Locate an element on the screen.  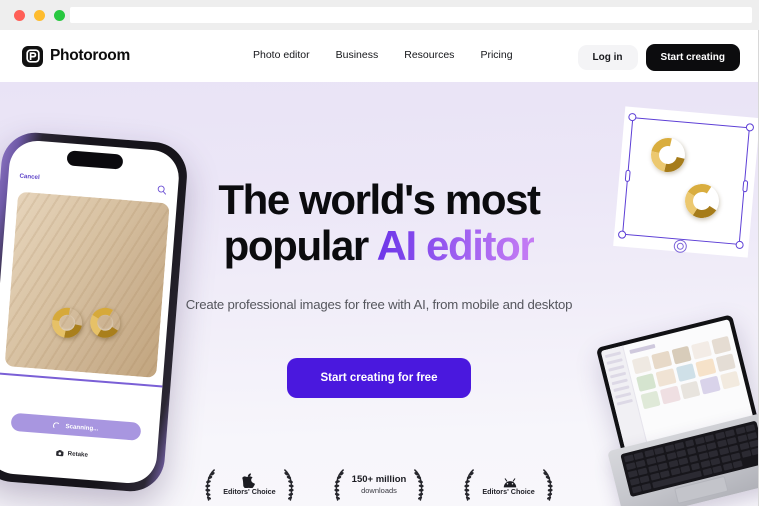
resize-handle-right is located at coordinates (744, 186).